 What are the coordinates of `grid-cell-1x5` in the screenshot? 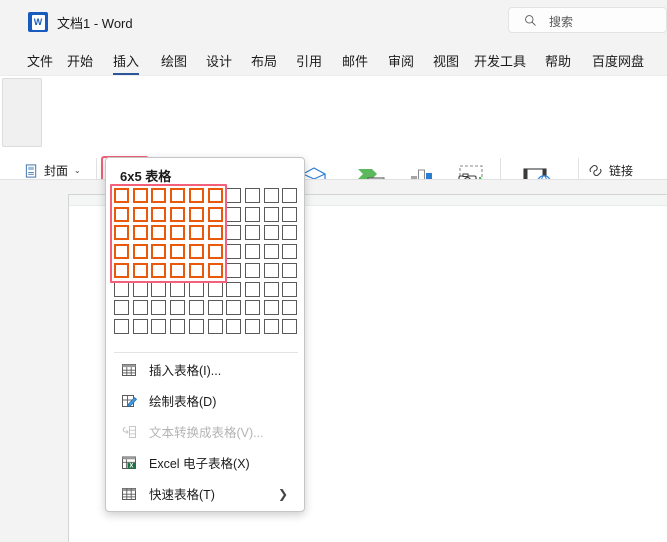 It's located at (121, 270).